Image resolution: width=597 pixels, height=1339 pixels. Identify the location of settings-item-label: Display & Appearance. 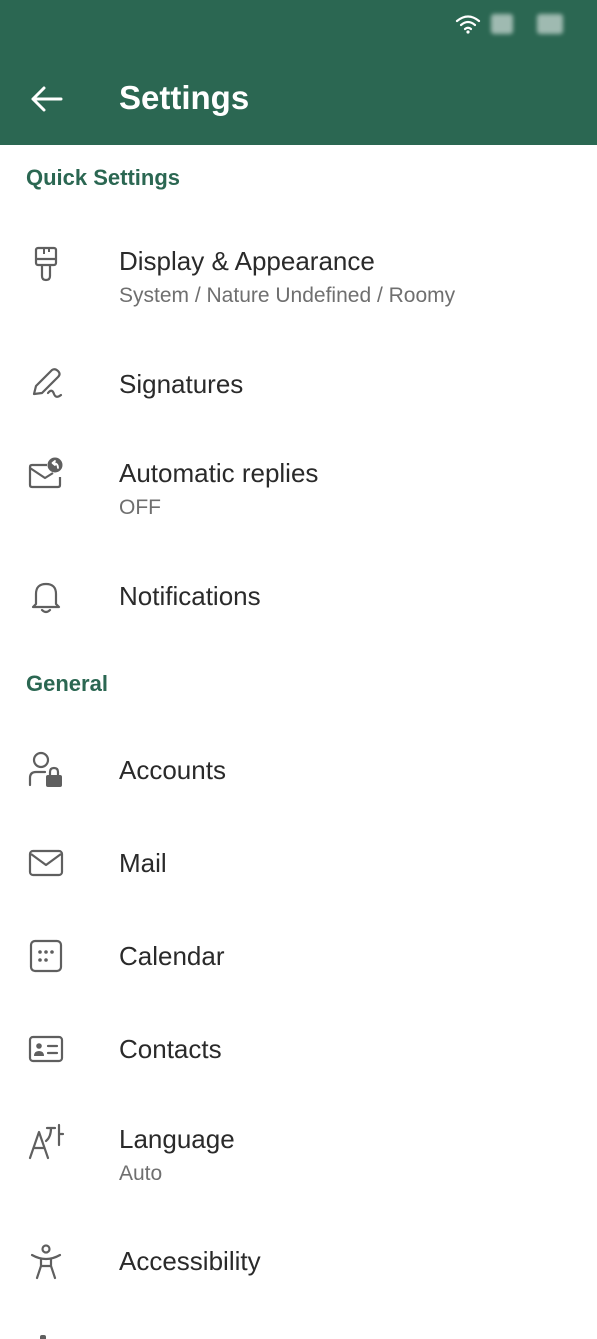
(247, 261).